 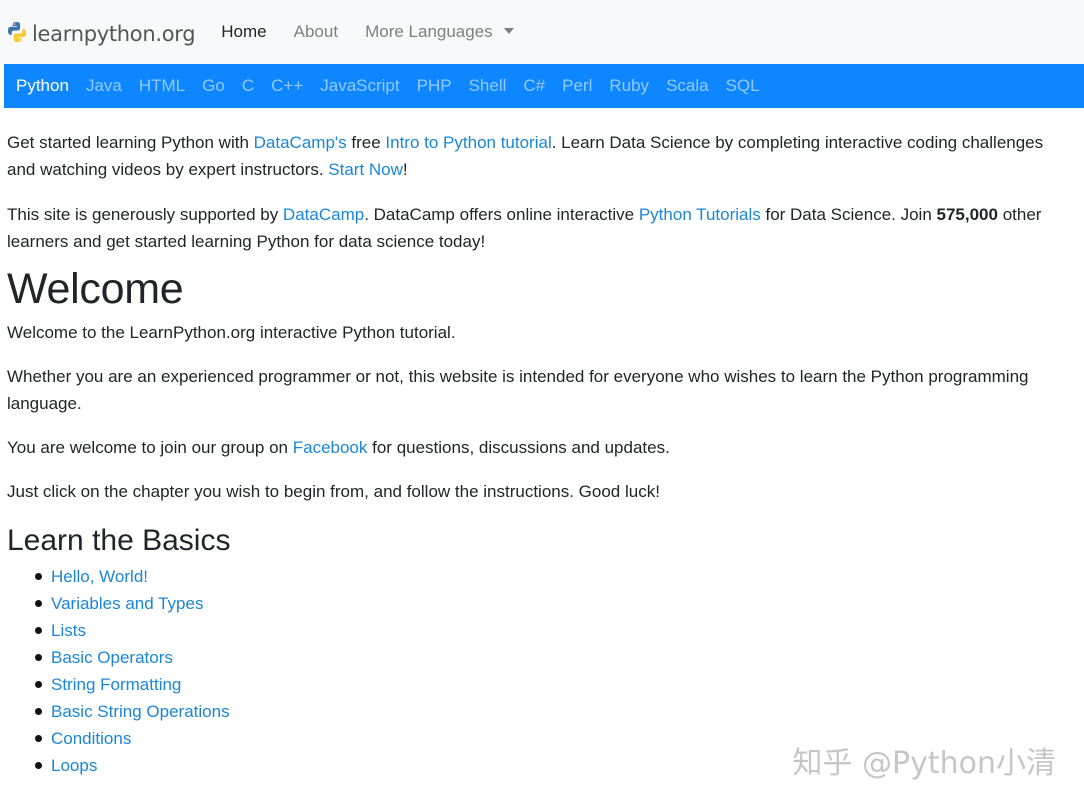 What do you see at coordinates (468, 142) in the screenshot?
I see `intro-tutorial-link: Intro to Python tutorial` at bounding box center [468, 142].